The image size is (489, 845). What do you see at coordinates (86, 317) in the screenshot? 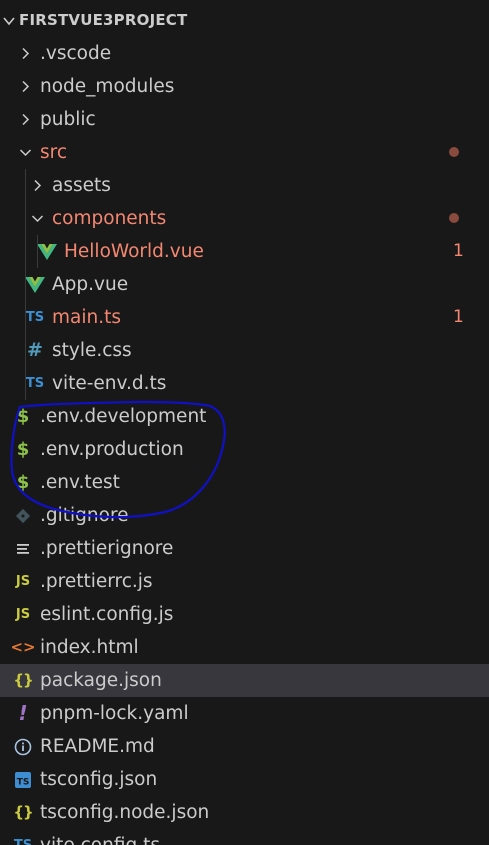
I see `tree-item-label: main.ts` at bounding box center [86, 317].